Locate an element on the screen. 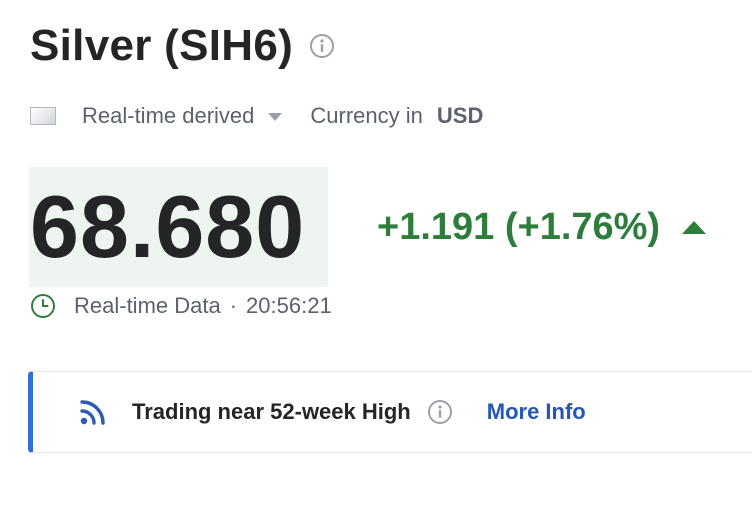 The height and width of the screenshot is (518, 752). price-change-value: +1.191 (+1.76%) is located at coordinates (519, 226).